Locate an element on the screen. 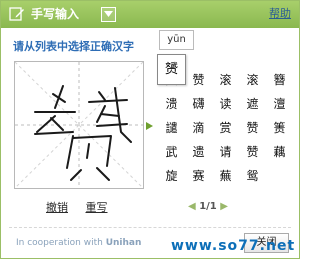  footer-divider is located at coordinates (150, 227).